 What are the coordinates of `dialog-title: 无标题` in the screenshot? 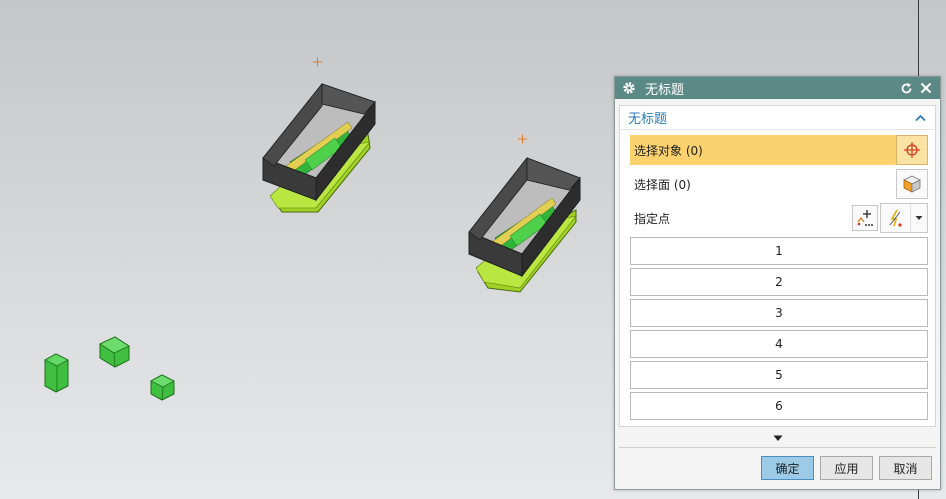 It's located at (665, 90).